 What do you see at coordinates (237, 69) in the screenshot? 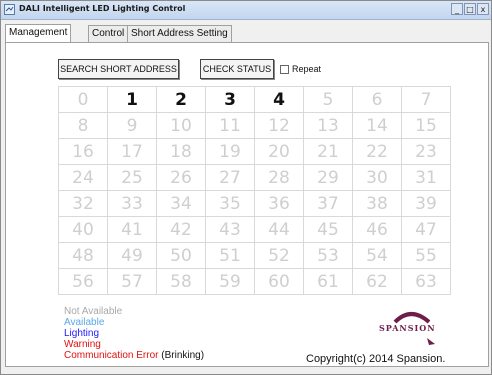
I see `check-status-button: CHECK STATUS` at bounding box center [237, 69].